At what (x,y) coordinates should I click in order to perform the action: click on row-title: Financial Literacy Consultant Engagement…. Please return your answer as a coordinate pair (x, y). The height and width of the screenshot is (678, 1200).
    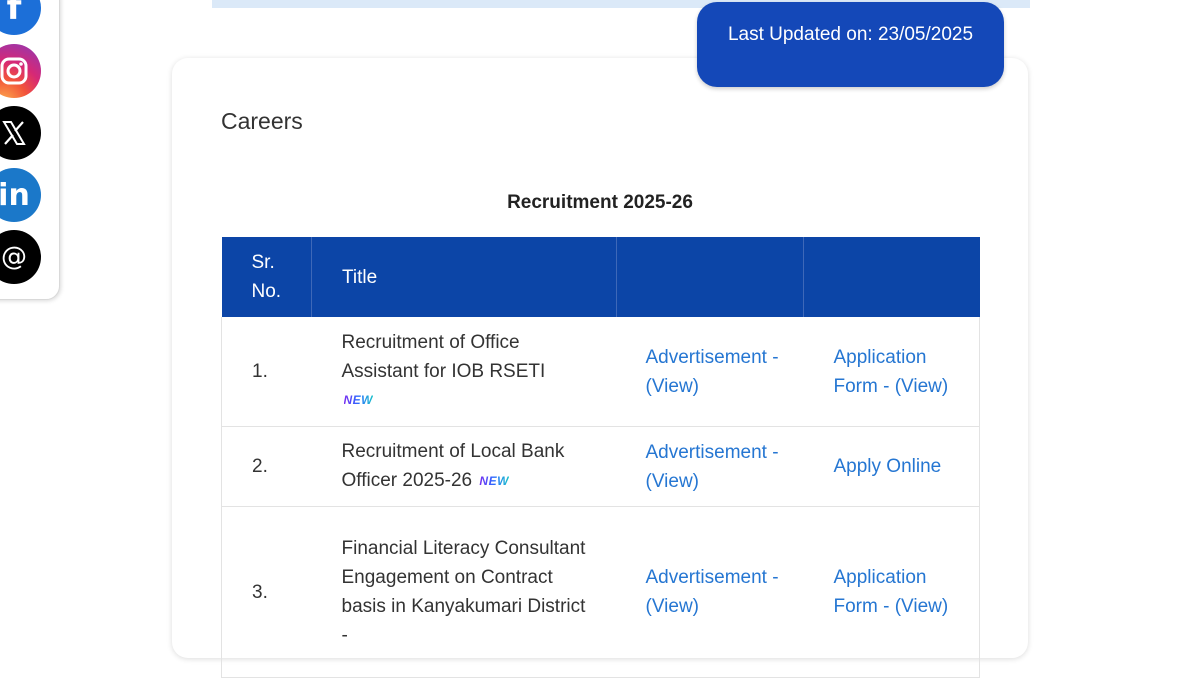
    Looking at the image, I should click on (464, 592).